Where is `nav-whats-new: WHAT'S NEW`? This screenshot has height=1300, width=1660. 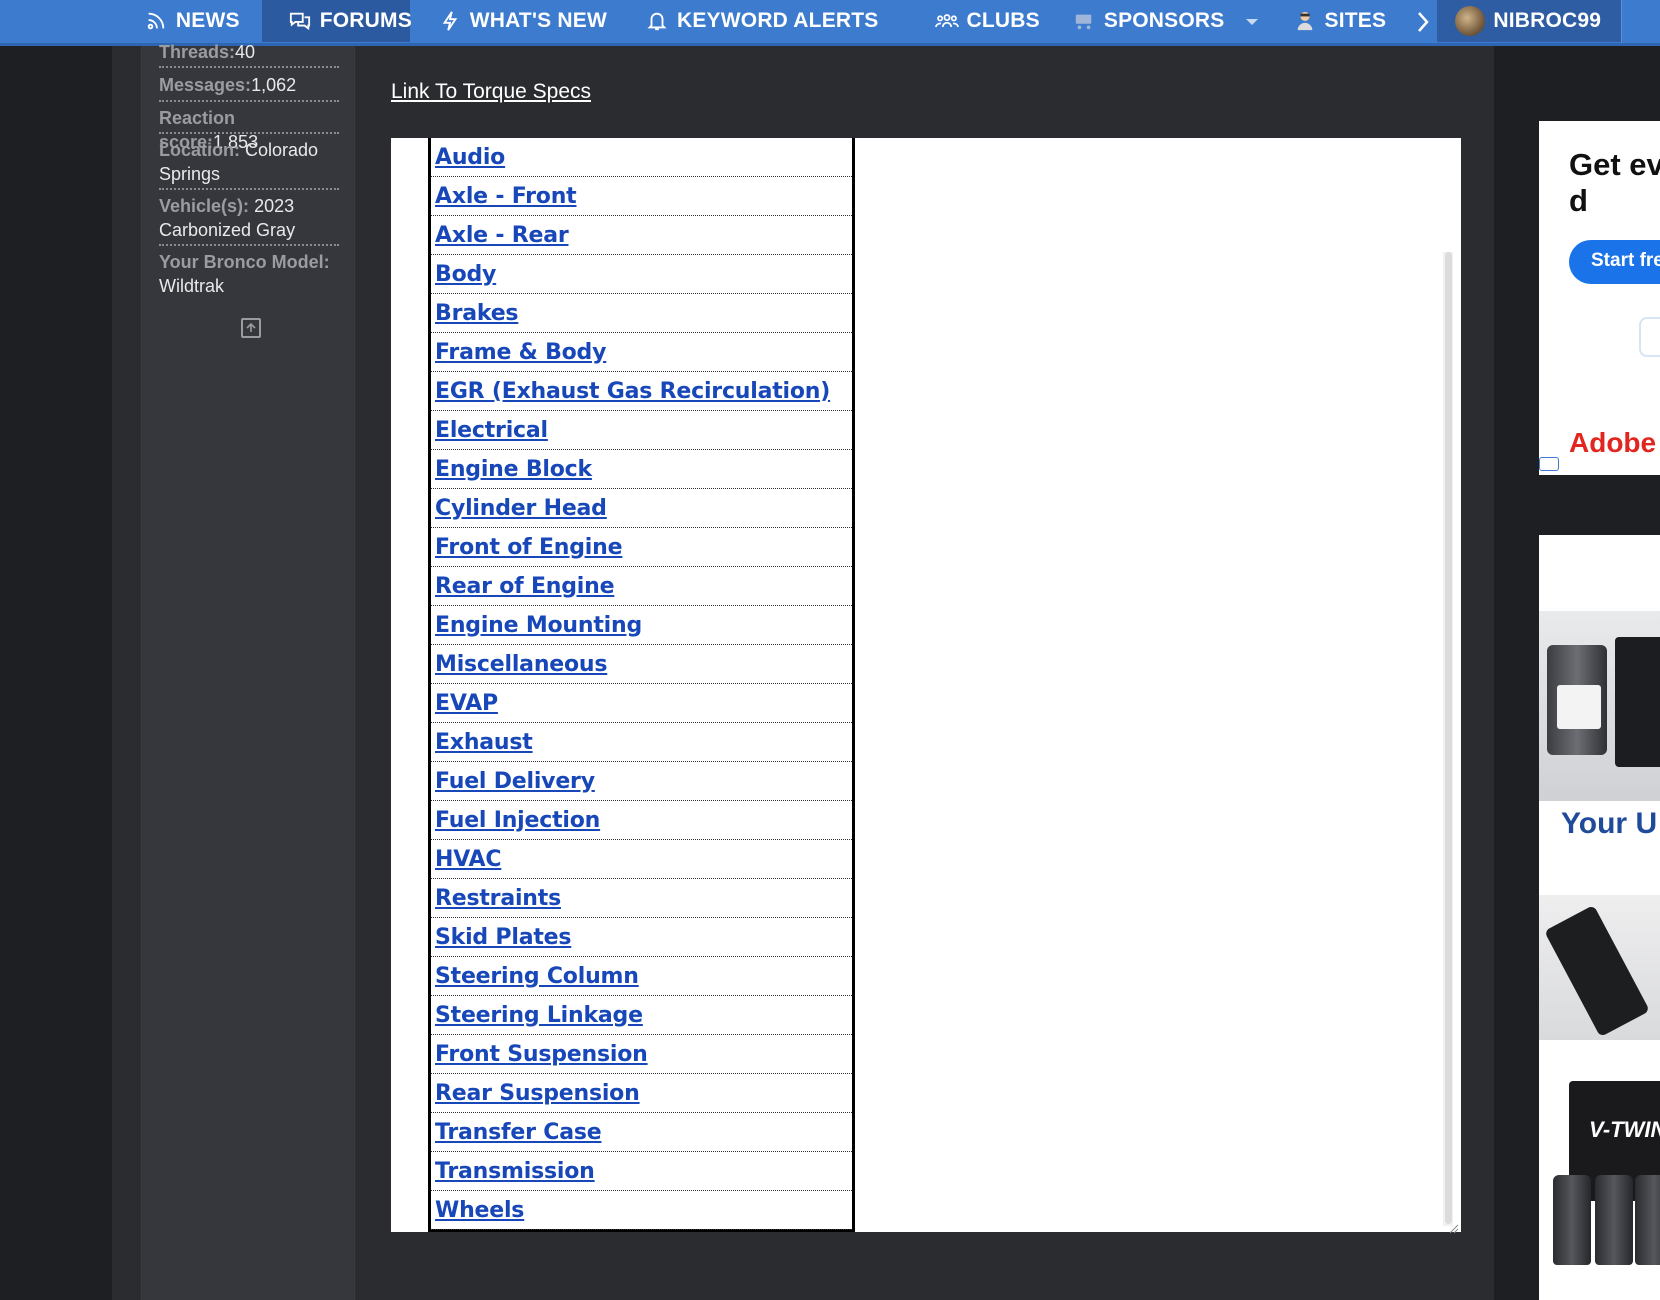
nav-whats-new: WHAT'S NEW is located at coordinates (519, 21).